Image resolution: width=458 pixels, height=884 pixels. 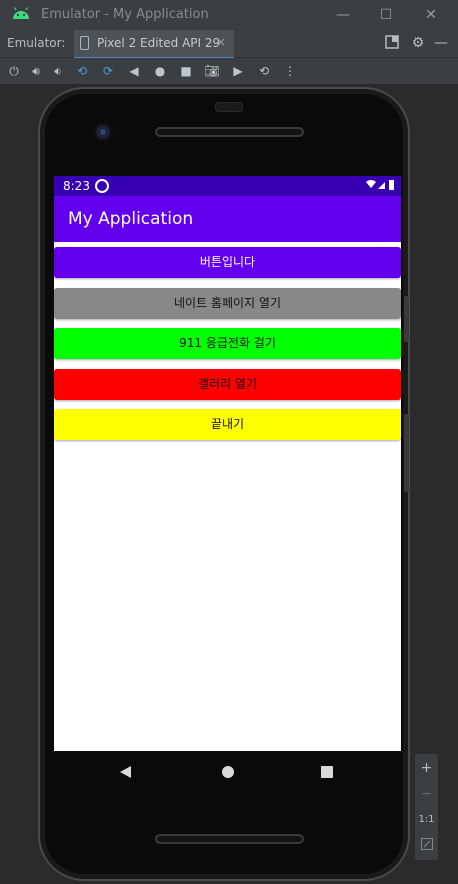 I want to click on screenrecord-button: ▶, so click(x=238, y=71).